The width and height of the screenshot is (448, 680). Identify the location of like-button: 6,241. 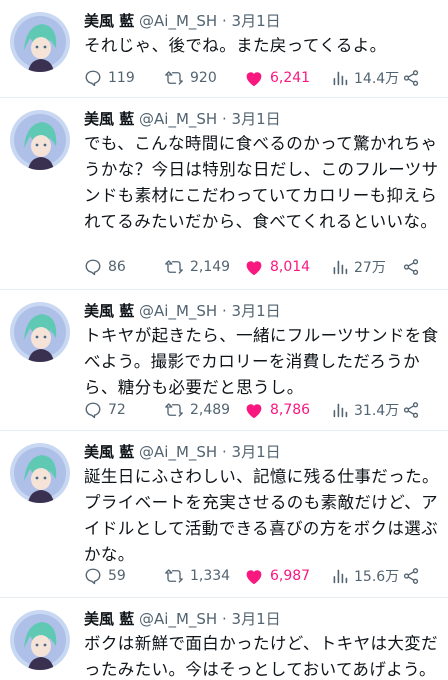
(277, 78).